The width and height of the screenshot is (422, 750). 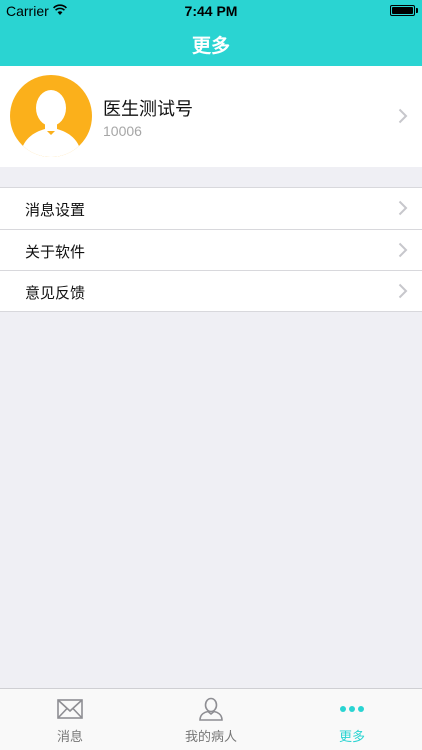 I want to click on tab-messages: 消息, so click(x=70, y=719).